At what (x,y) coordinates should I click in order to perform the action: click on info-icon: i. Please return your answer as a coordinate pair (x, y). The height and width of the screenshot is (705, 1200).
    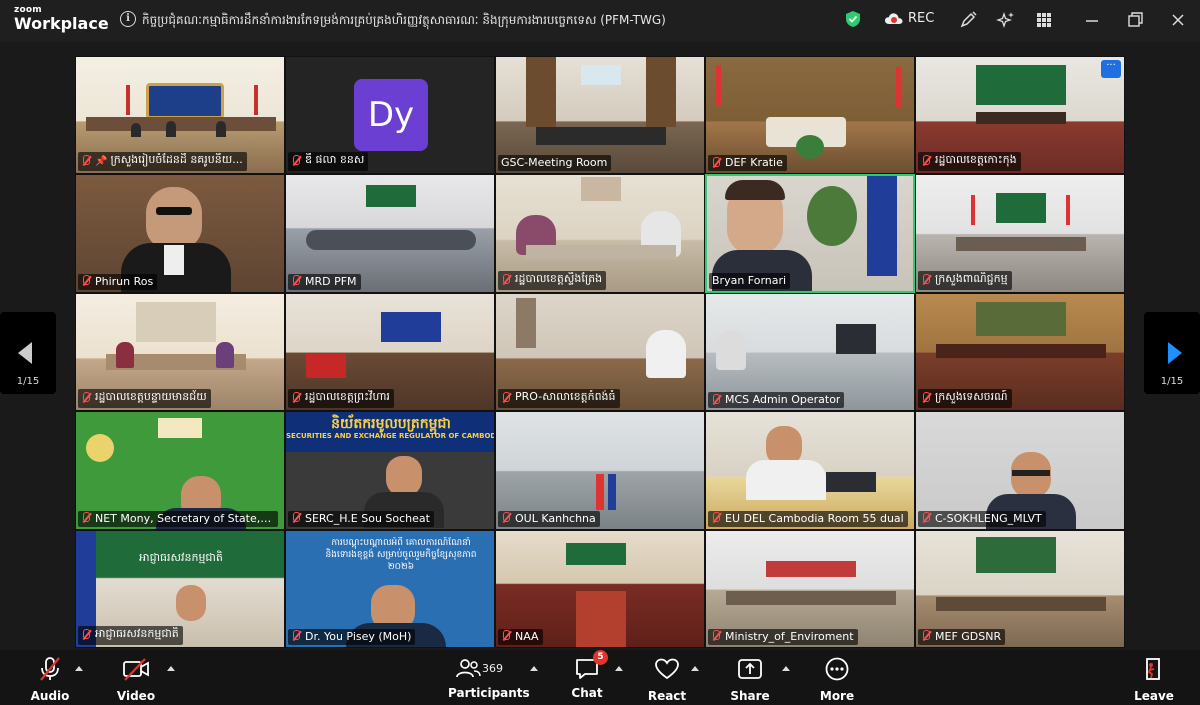
    Looking at the image, I should click on (128, 19).